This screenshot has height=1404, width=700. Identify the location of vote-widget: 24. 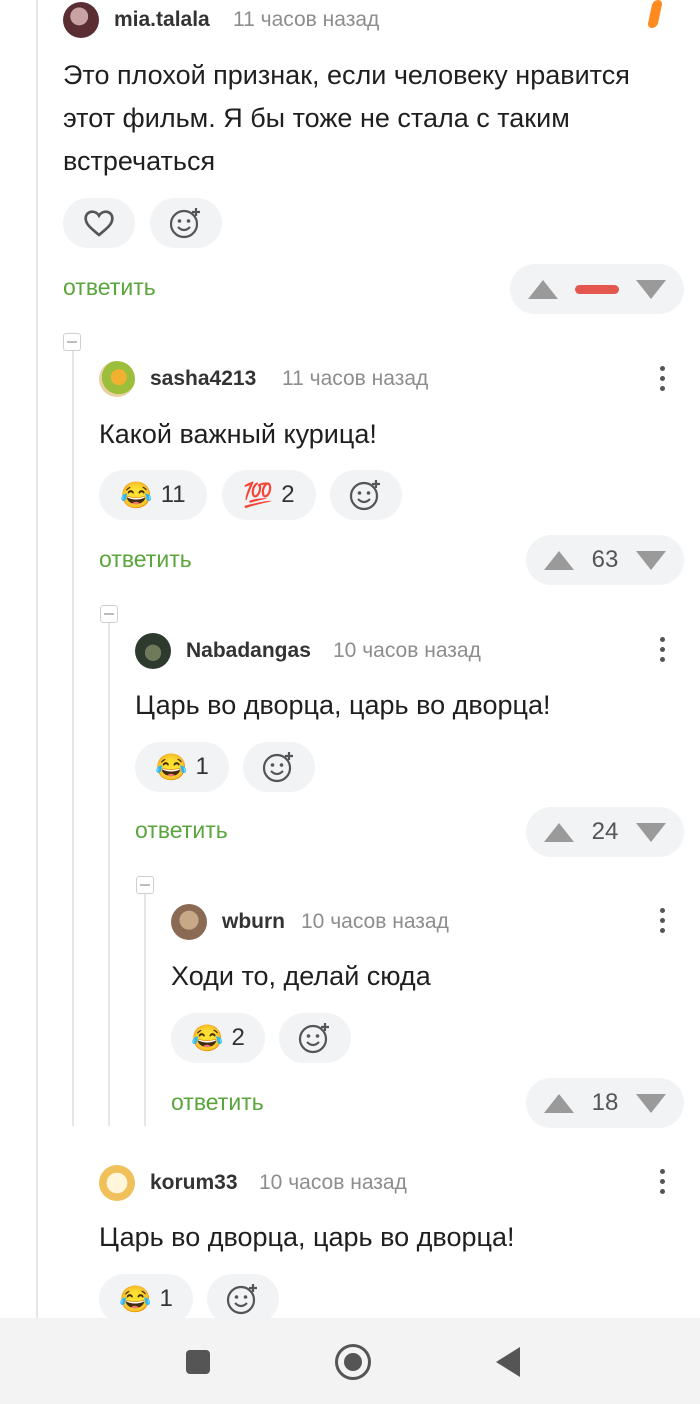
(605, 832).